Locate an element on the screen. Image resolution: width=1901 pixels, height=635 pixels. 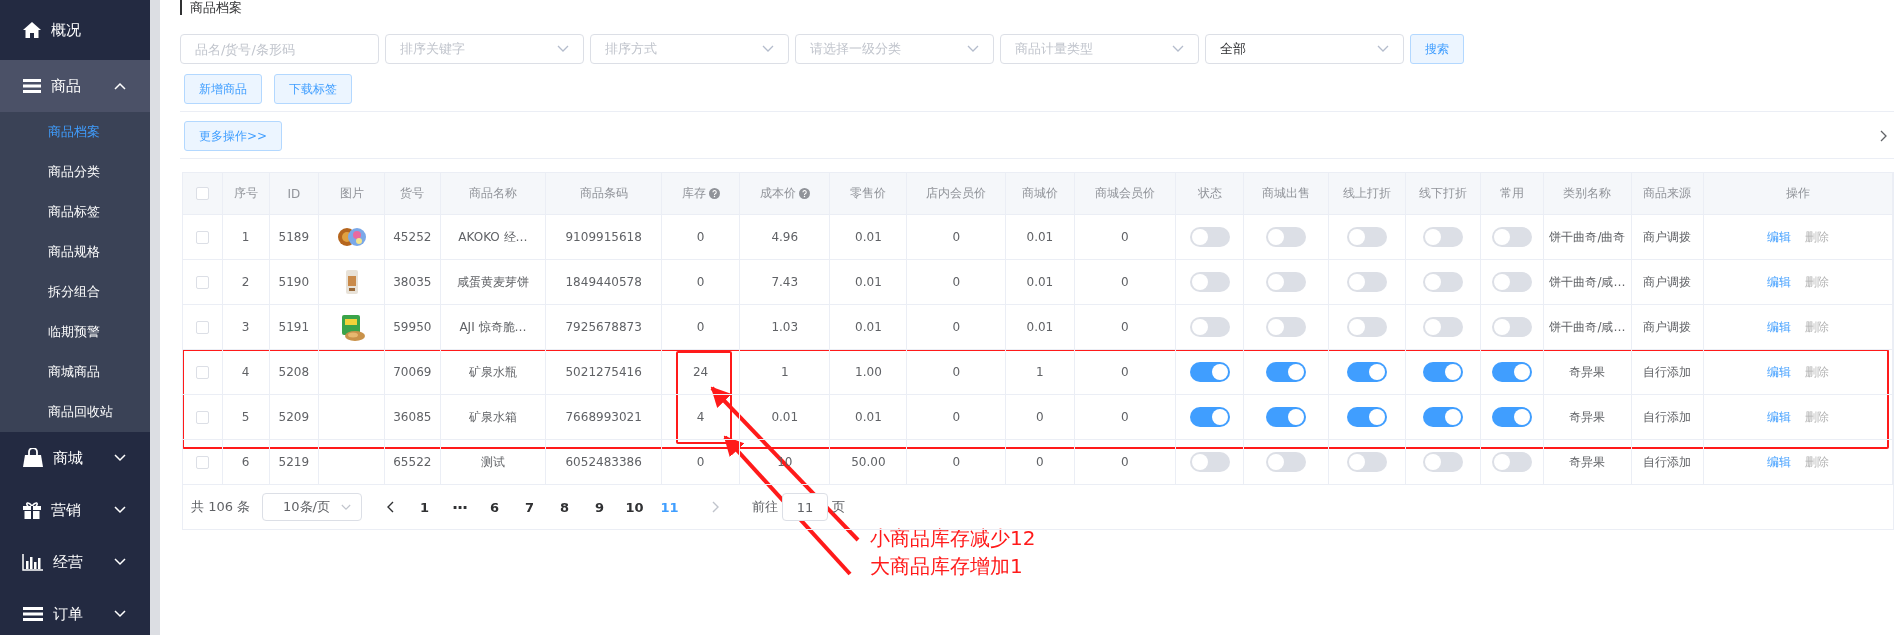
submenu-item: 商品回收站 is located at coordinates (75, 412).